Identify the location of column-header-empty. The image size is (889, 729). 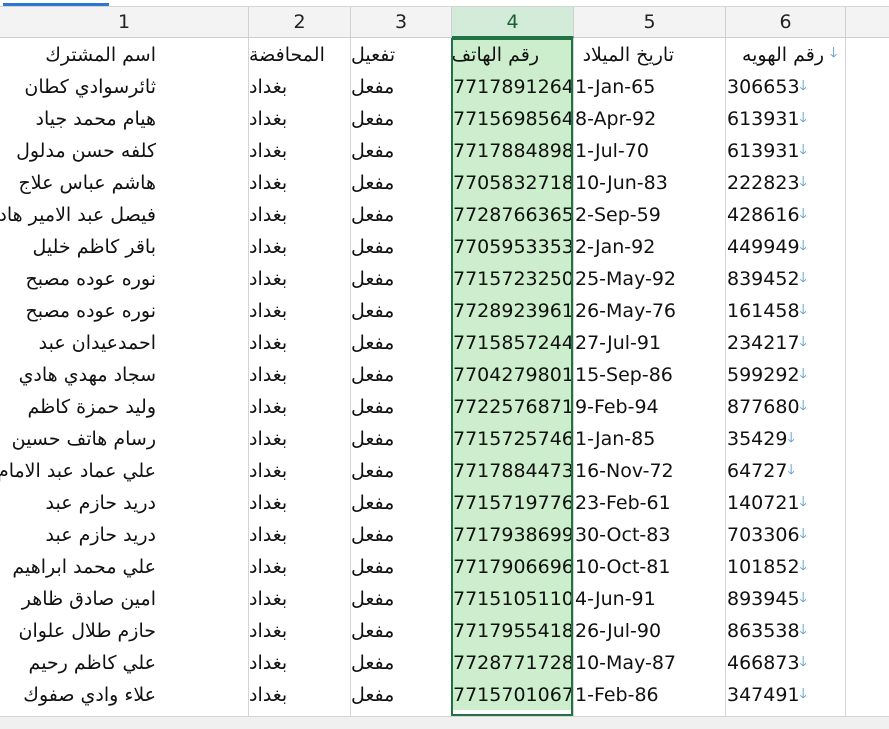
(867, 22).